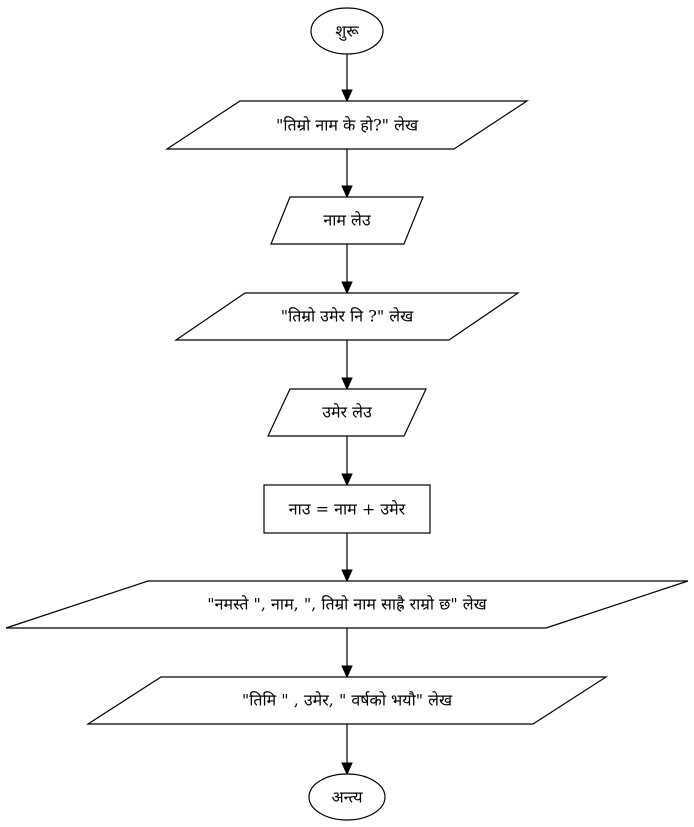 This screenshot has height=827, width=694. I want to click on edge-in2-to-proc1, so click(347, 461).